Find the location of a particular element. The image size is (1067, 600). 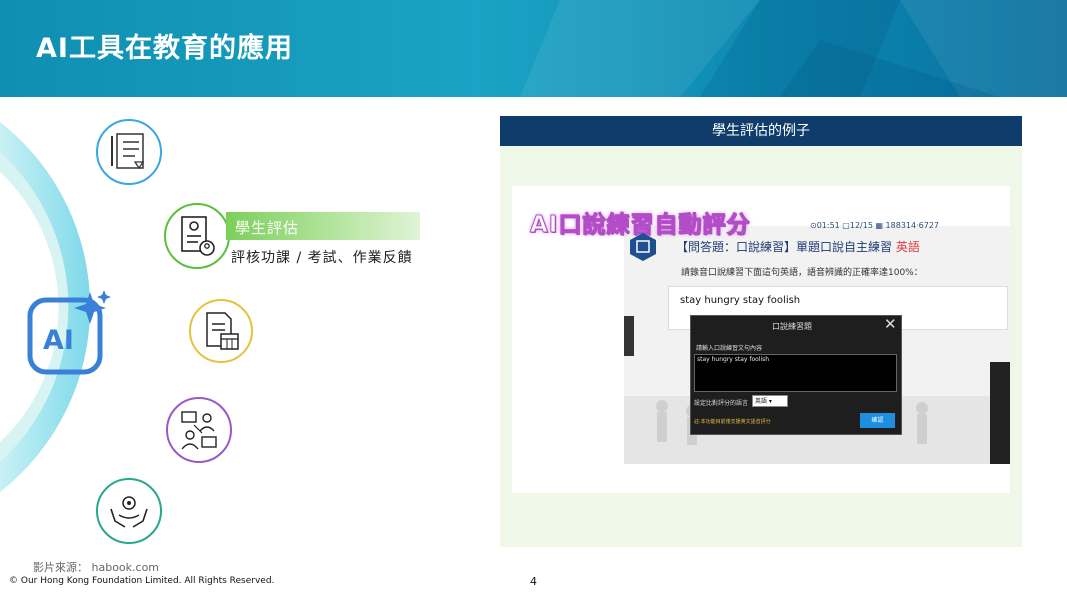

dialog-language-label: 設定比對評分的語言 is located at coordinates (721, 403).